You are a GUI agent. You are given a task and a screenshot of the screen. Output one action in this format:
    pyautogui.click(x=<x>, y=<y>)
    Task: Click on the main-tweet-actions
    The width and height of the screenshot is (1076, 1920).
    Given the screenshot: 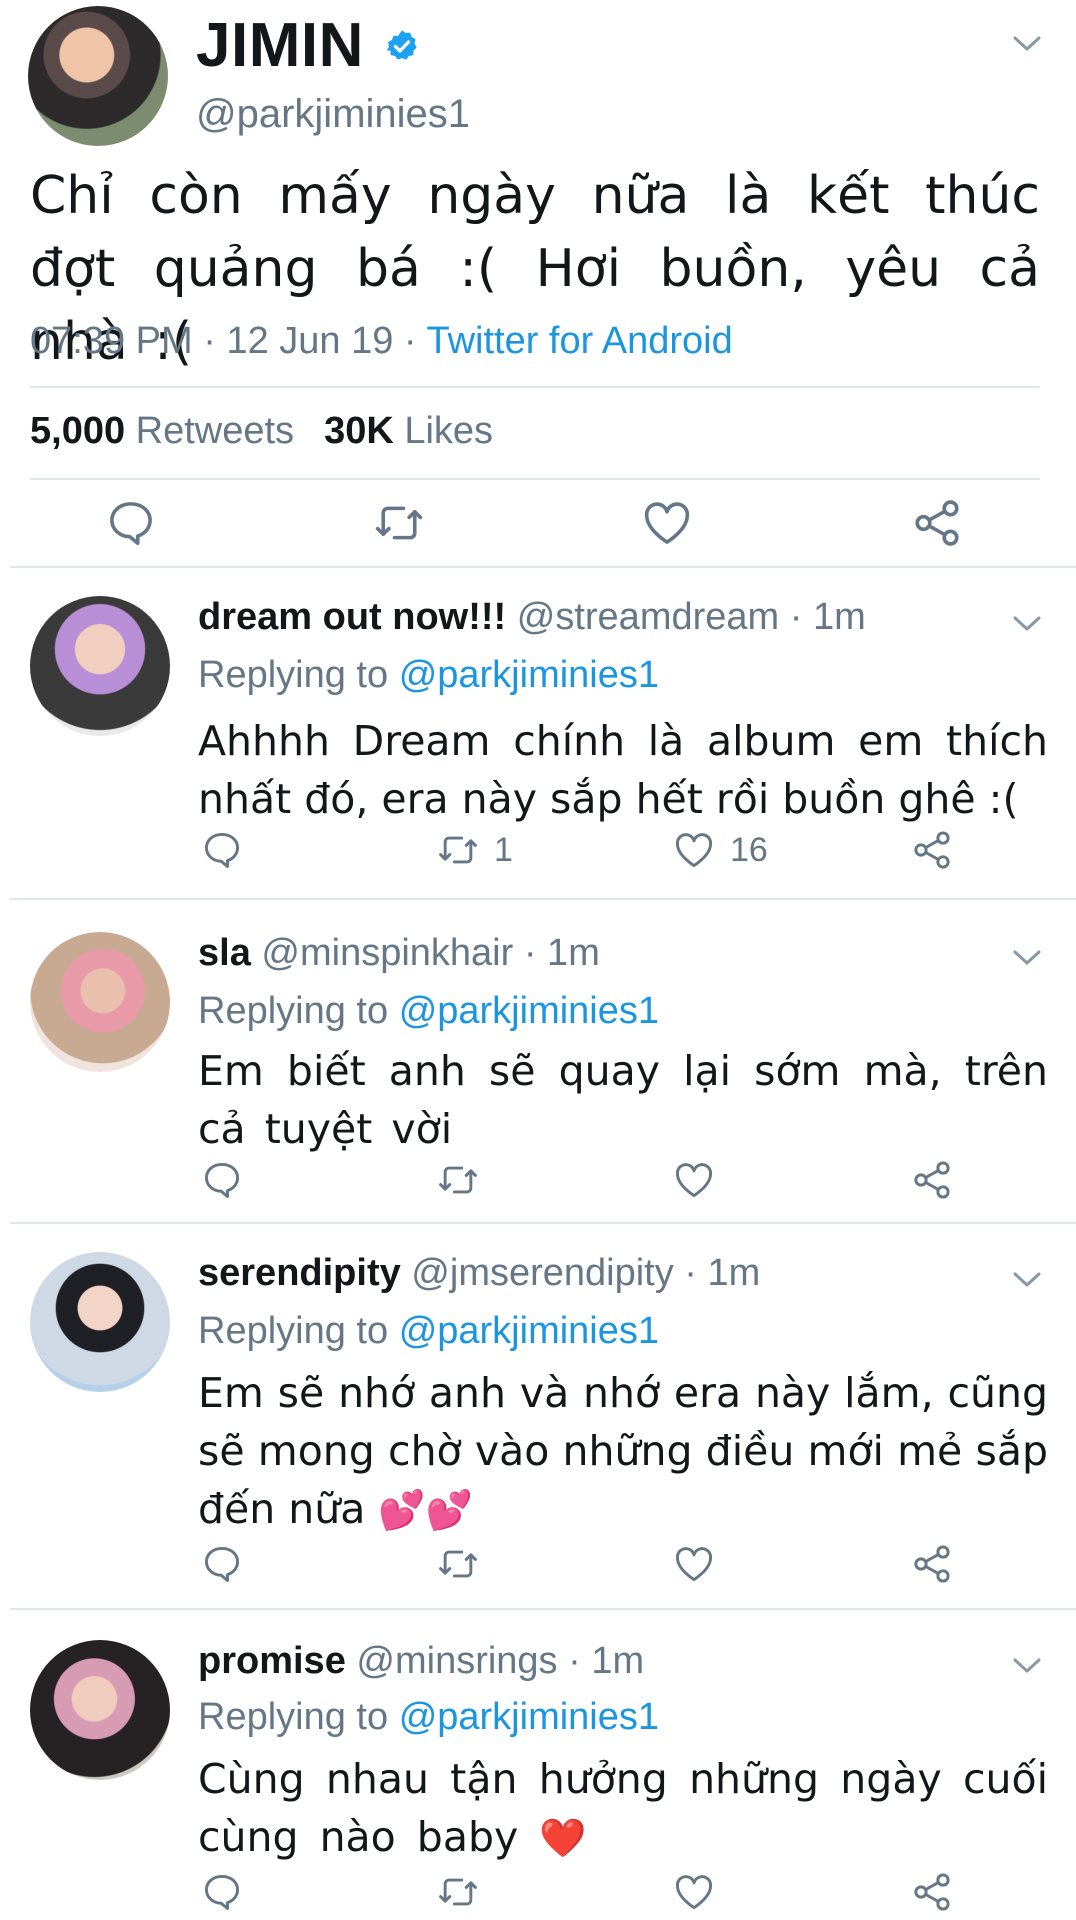 What is the action you would take?
    pyautogui.click(x=538, y=525)
    